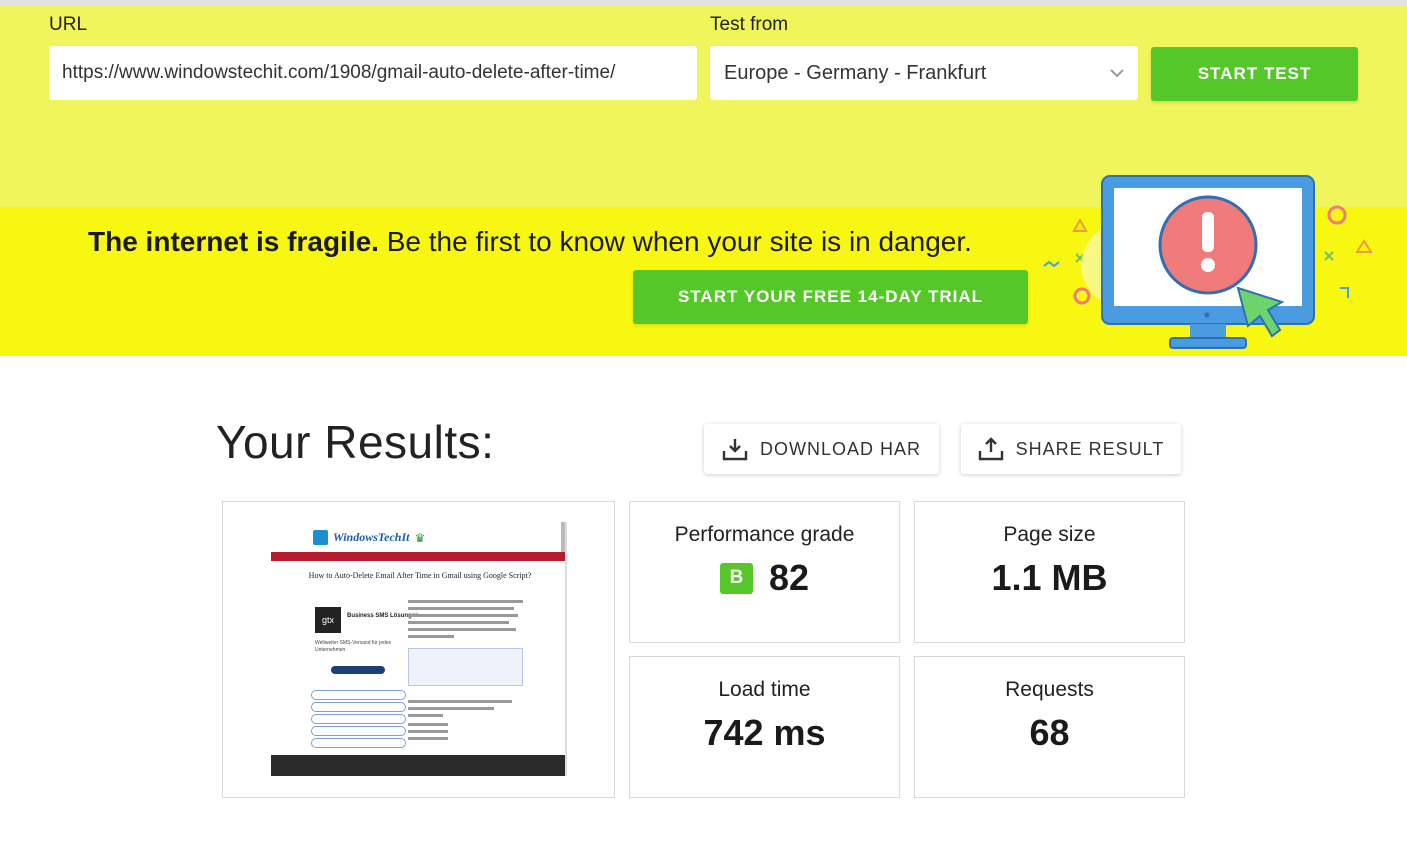  I want to click on chevron-down-icon, so click(1117, 72).